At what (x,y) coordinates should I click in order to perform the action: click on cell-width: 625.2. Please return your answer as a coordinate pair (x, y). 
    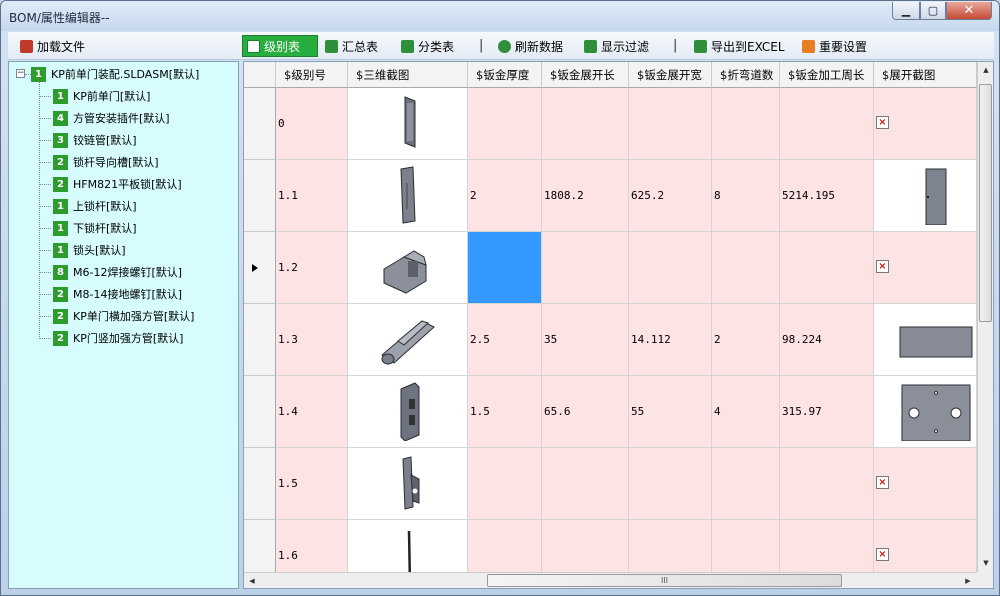
    Looking at the image, I should click on (670, 196).